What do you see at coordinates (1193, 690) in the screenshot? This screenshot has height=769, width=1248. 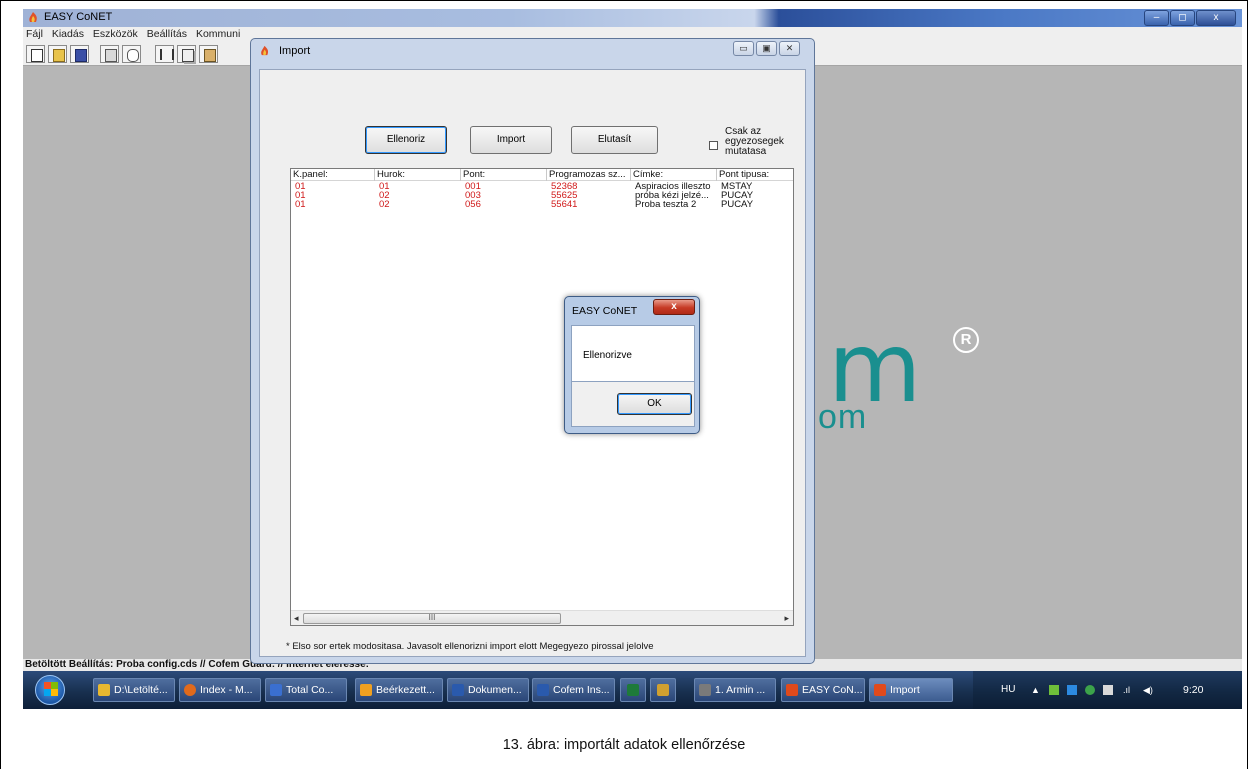 I see `clock: 9:20` at bounding box center [1193, 690].